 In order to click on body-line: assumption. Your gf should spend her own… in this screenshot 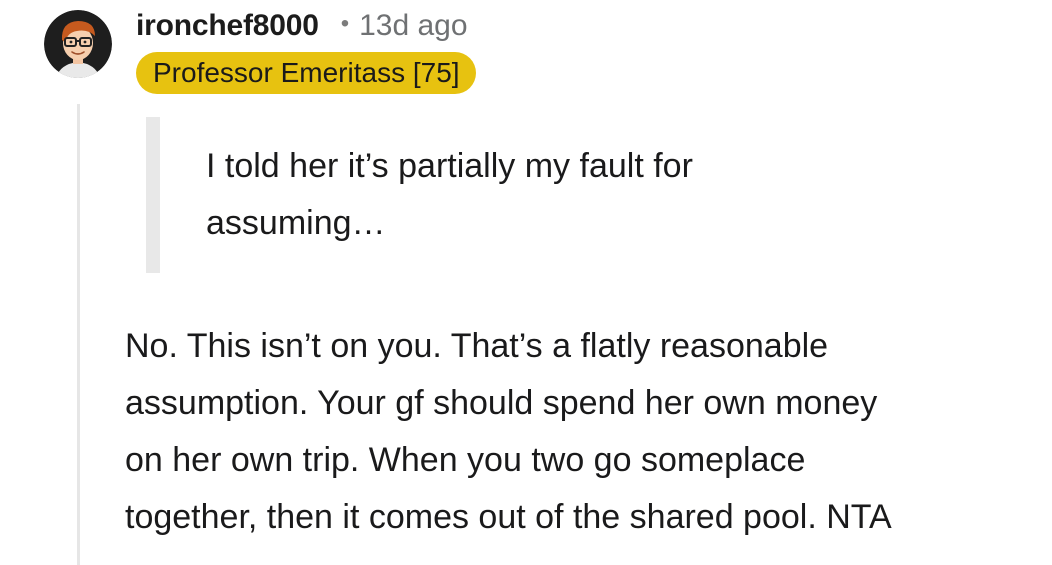, I will do `click(501, 403)`.